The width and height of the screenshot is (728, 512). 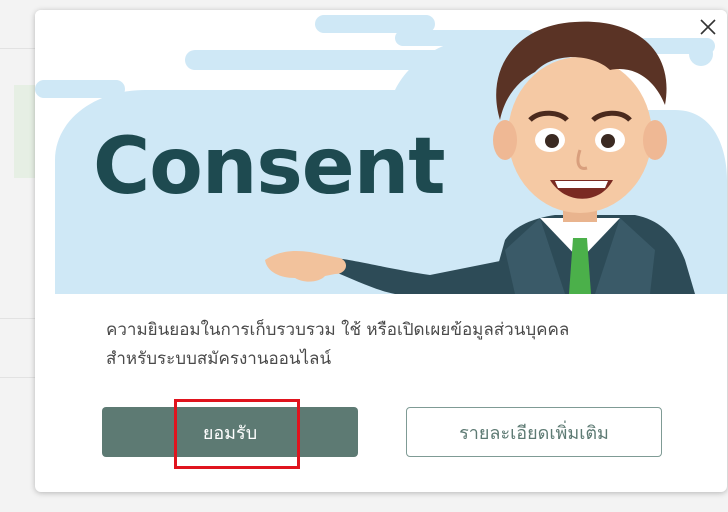 I want to click on consent-title: Consent, so click(x=269, y=167).